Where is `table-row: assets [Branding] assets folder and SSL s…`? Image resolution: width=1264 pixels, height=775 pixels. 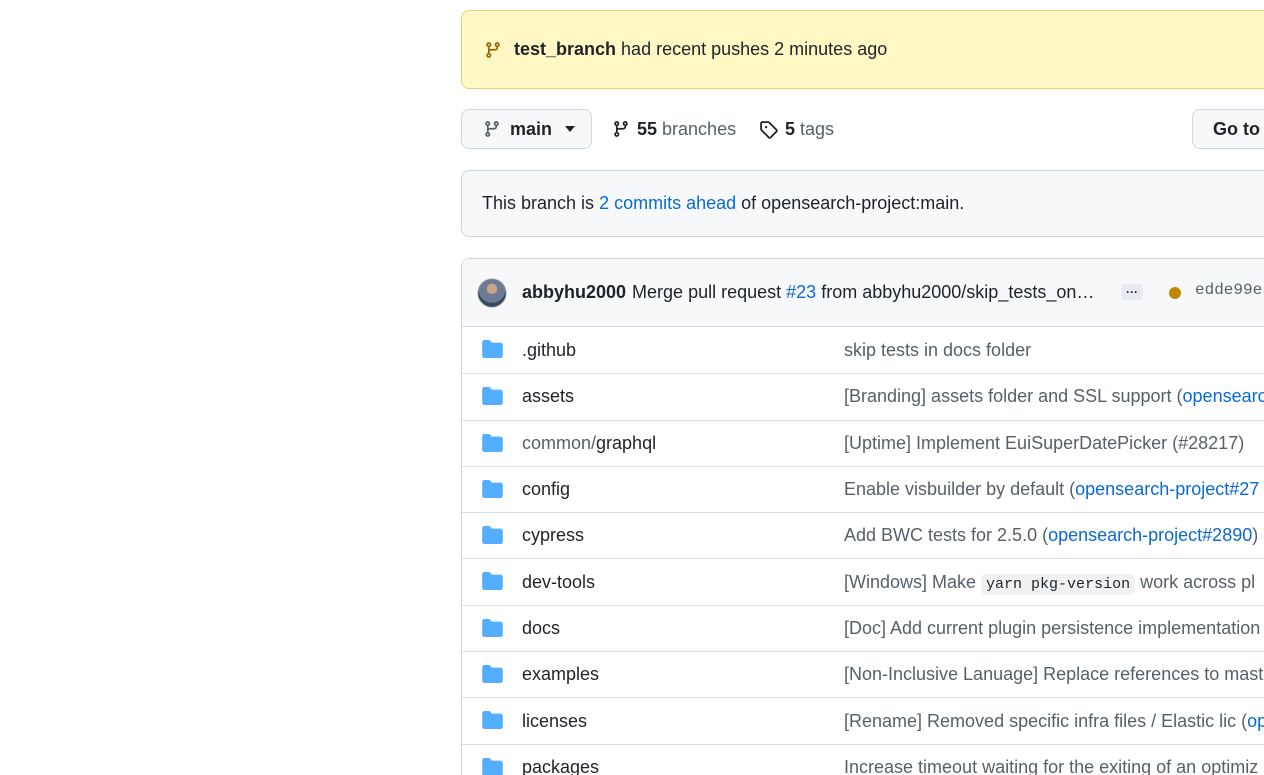
table-row: assets [Branding] assets folder and SSL s… is located at coordinates (863, 396).